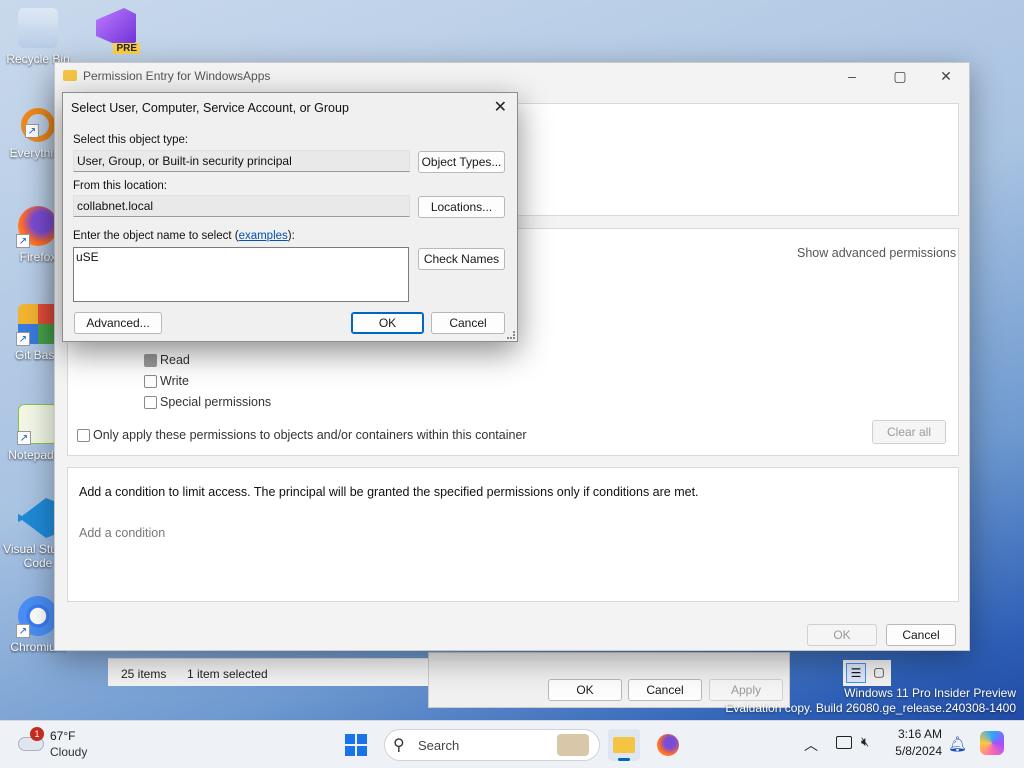 This screenshot has width=1024, height=768. I want to click on explorer-view-buttons: ☰ ▢, so click(867, 673).